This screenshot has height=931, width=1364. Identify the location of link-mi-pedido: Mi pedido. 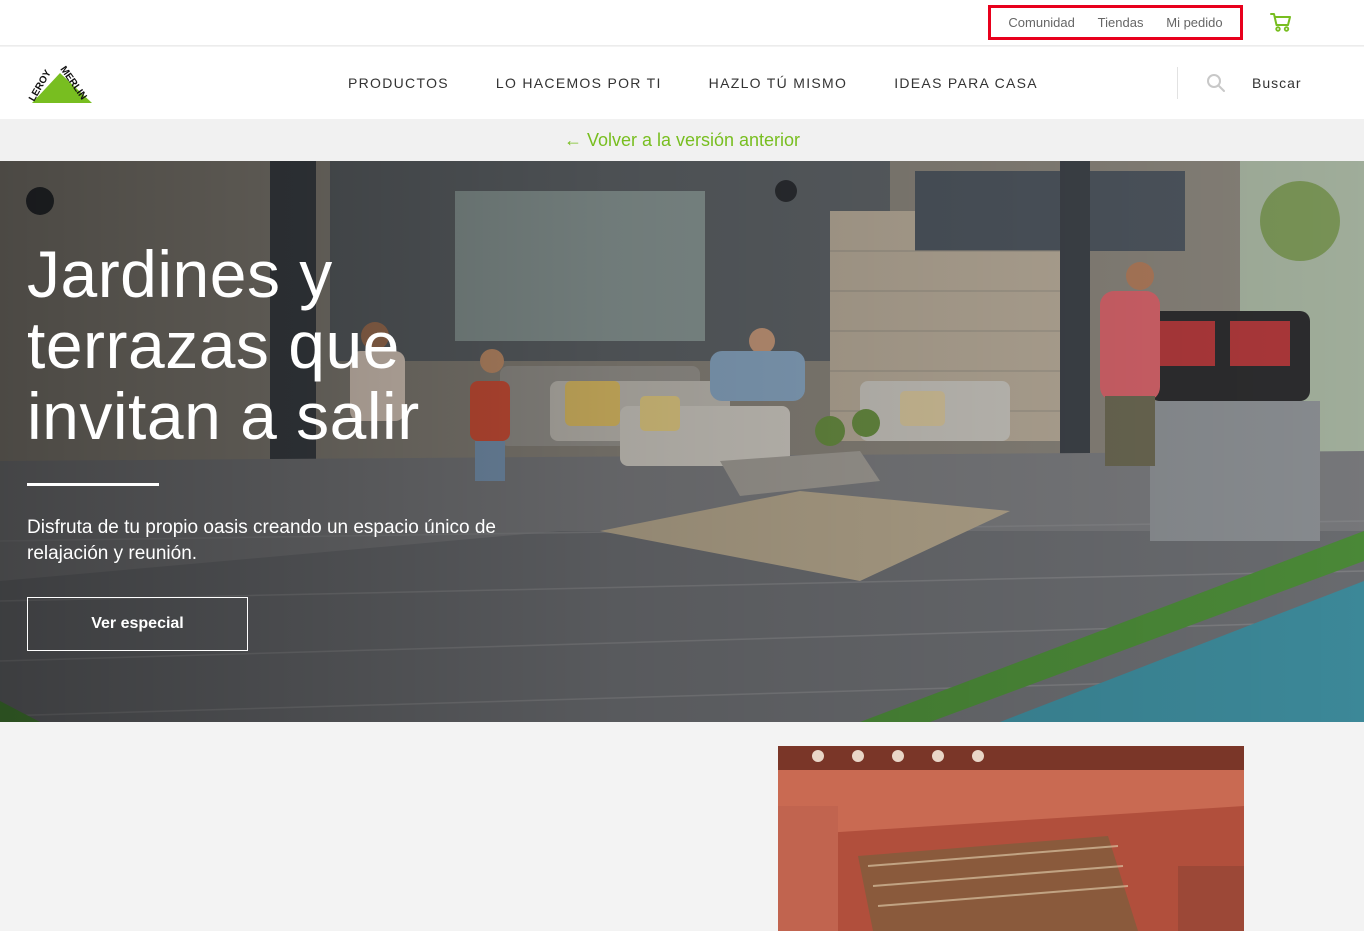
(1194, 22).